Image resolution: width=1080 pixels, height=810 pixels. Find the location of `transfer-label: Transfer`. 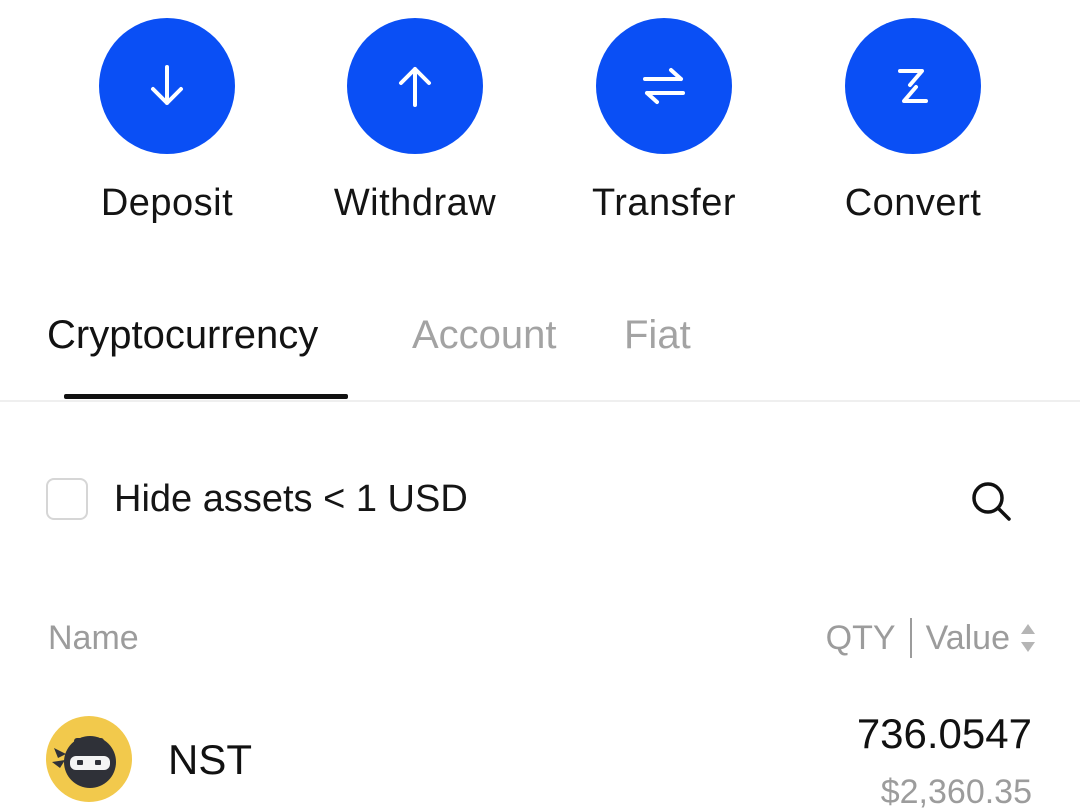

transfer-label: Transfer is located at coordinates (664, 203).